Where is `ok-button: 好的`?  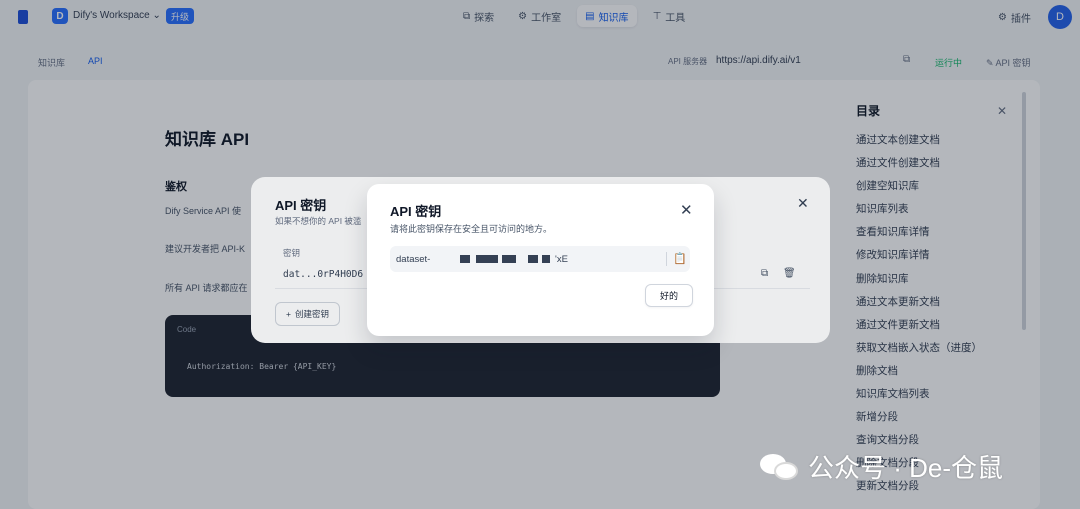
ok-button: 好的 is located at coordinates (669, 295).